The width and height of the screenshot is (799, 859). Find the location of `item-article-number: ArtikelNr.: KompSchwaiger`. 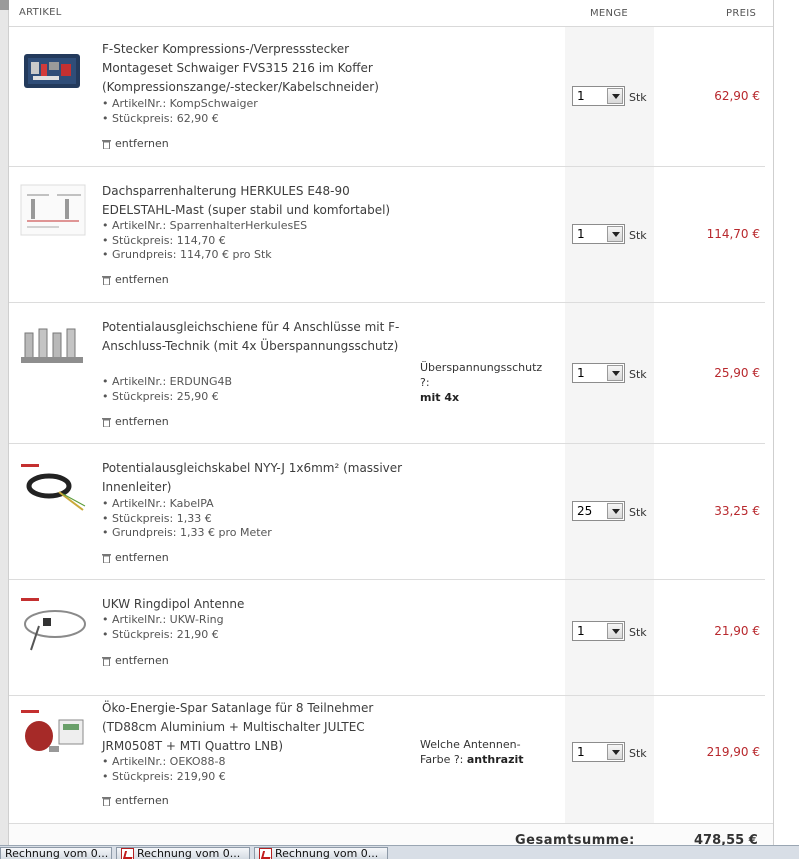

item-article-number: ArtikelNr.: KompSchwaiger is located at coordinates (180, 104).